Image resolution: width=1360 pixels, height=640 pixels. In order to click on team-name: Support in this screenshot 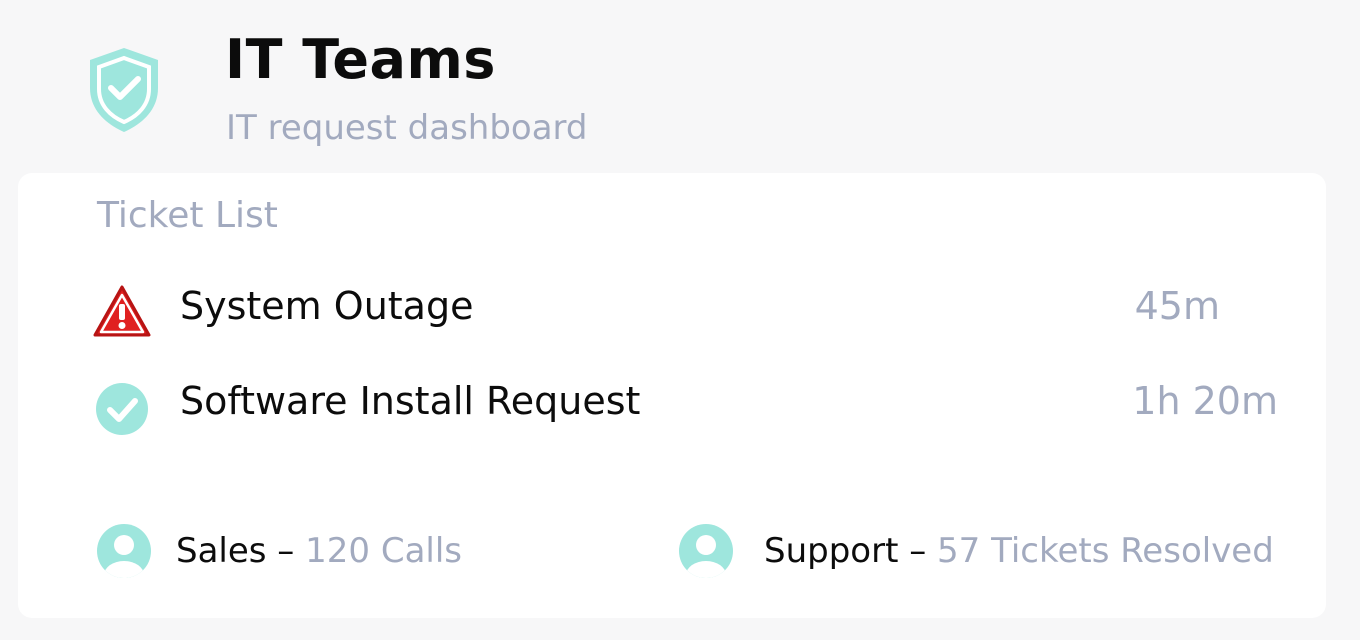, I will do `click(831, 551)`.